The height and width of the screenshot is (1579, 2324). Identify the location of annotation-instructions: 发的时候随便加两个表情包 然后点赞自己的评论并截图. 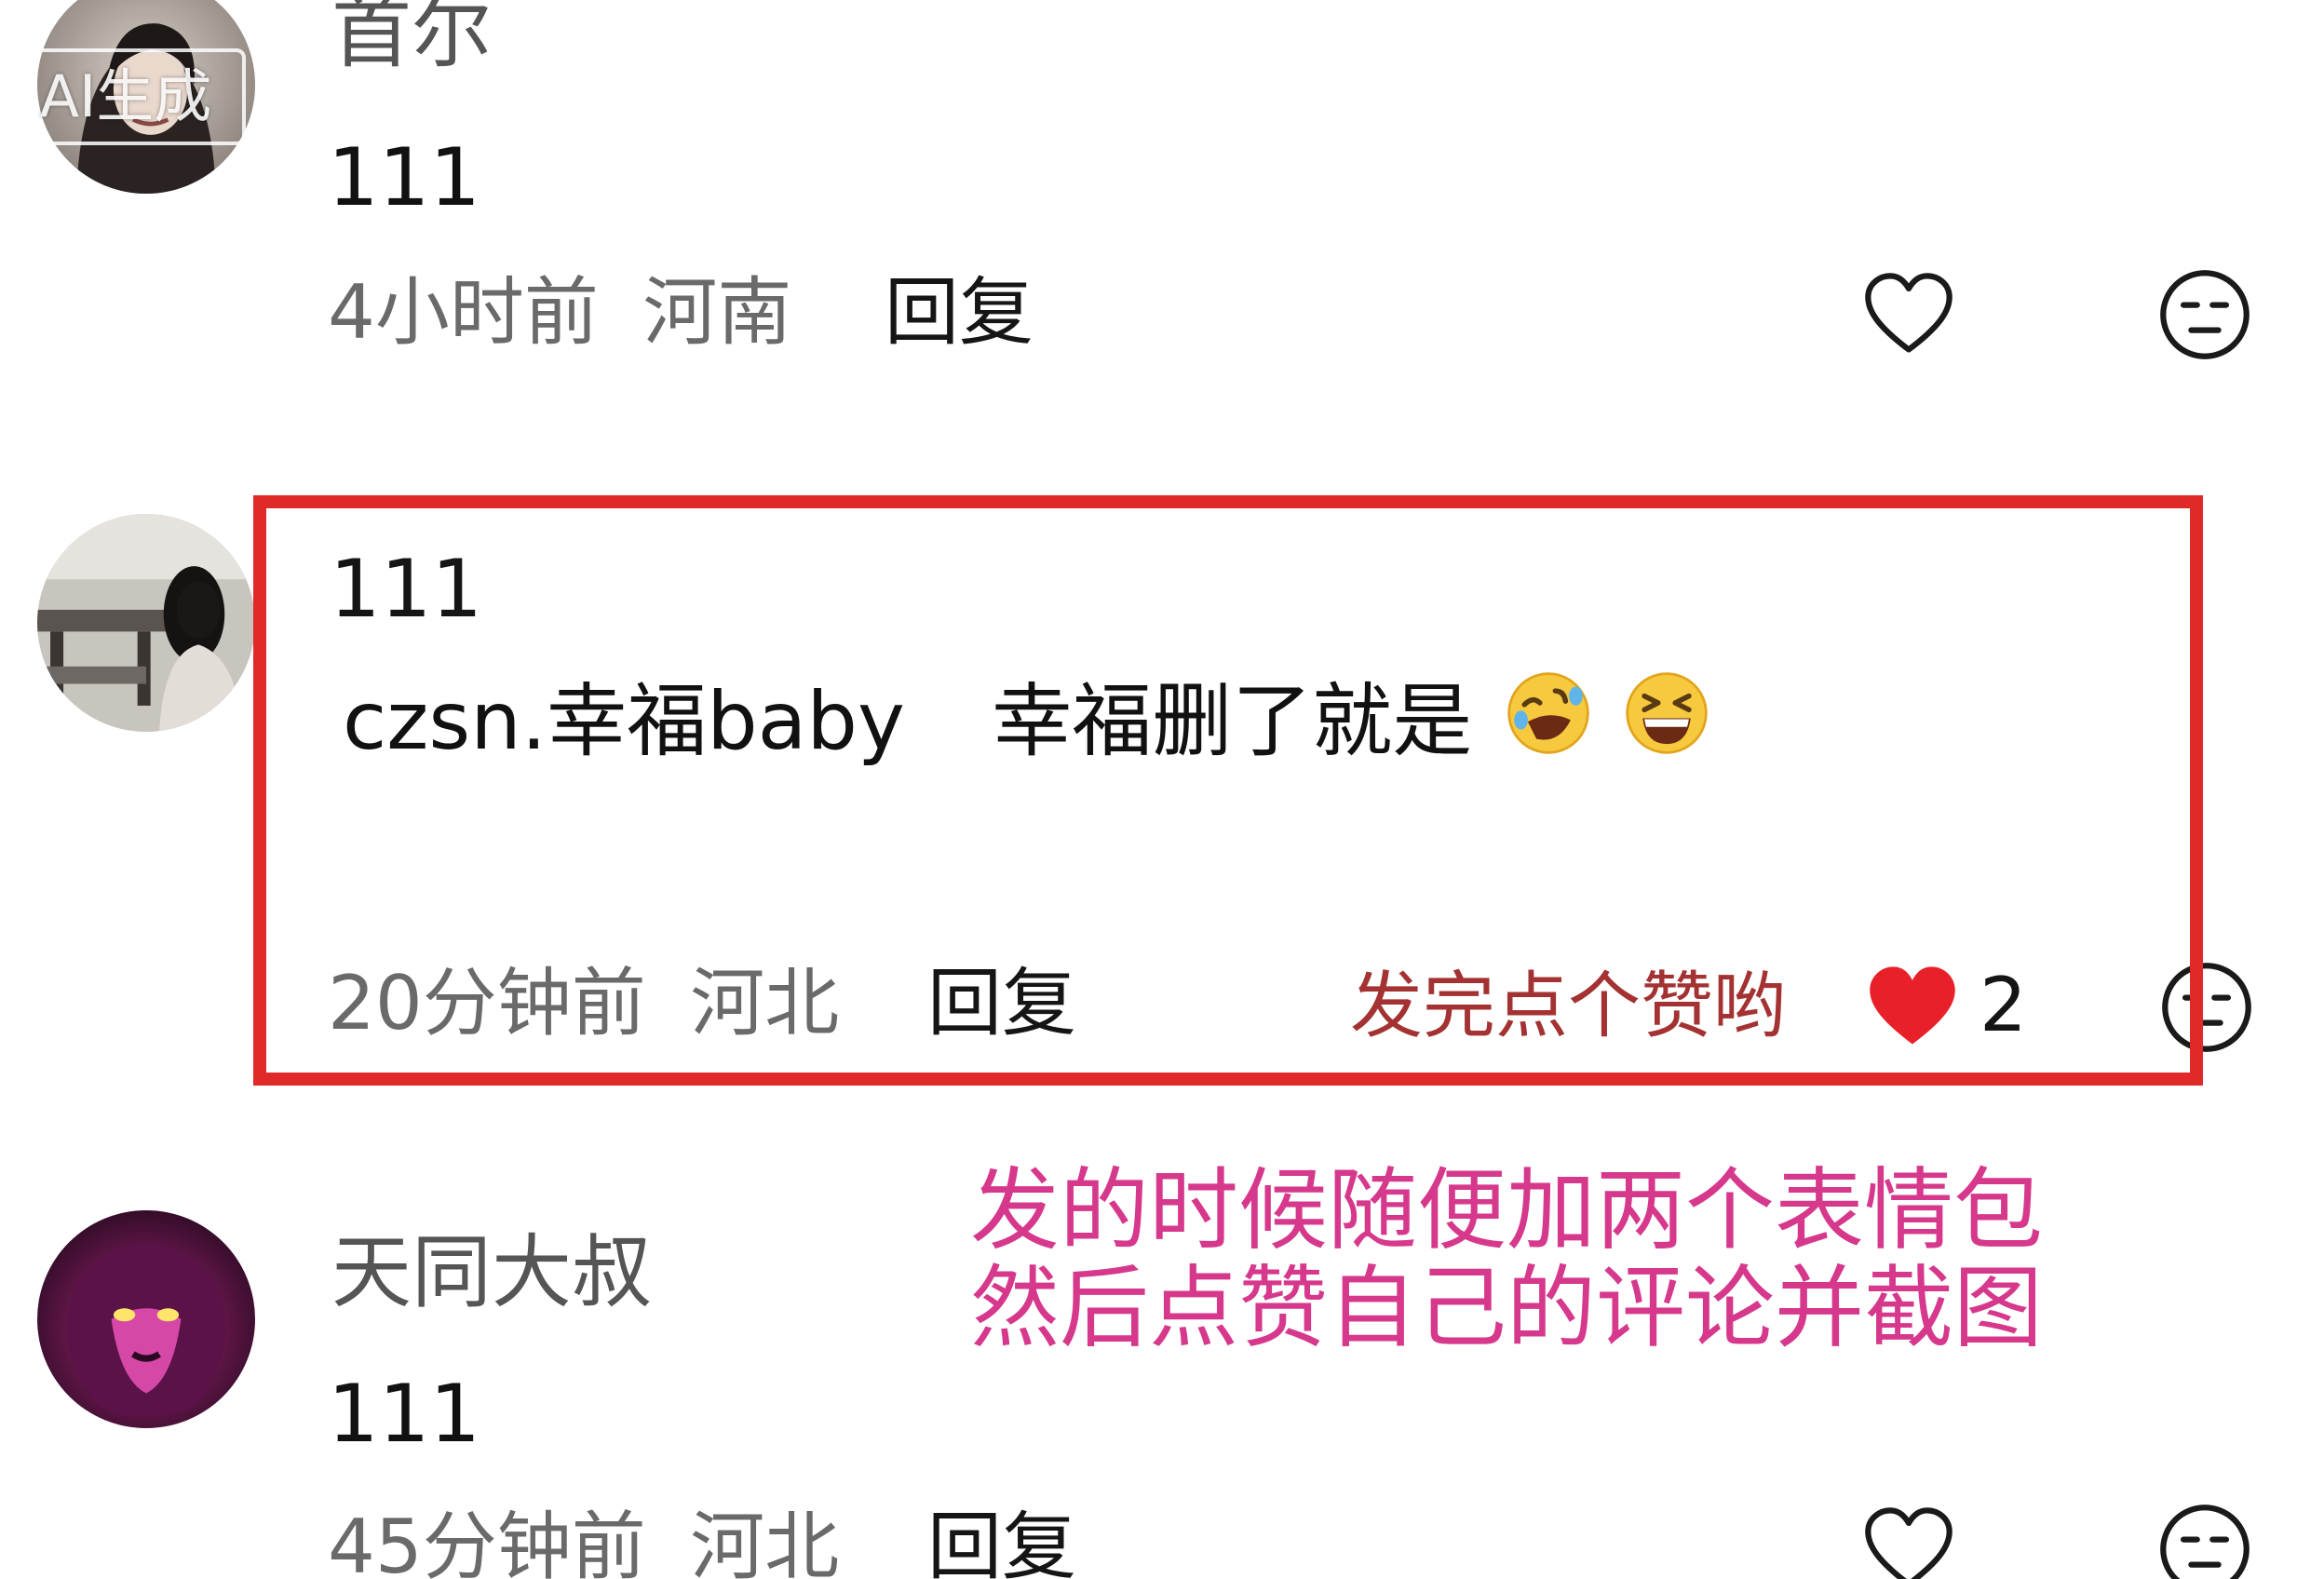
(1506, 1260).